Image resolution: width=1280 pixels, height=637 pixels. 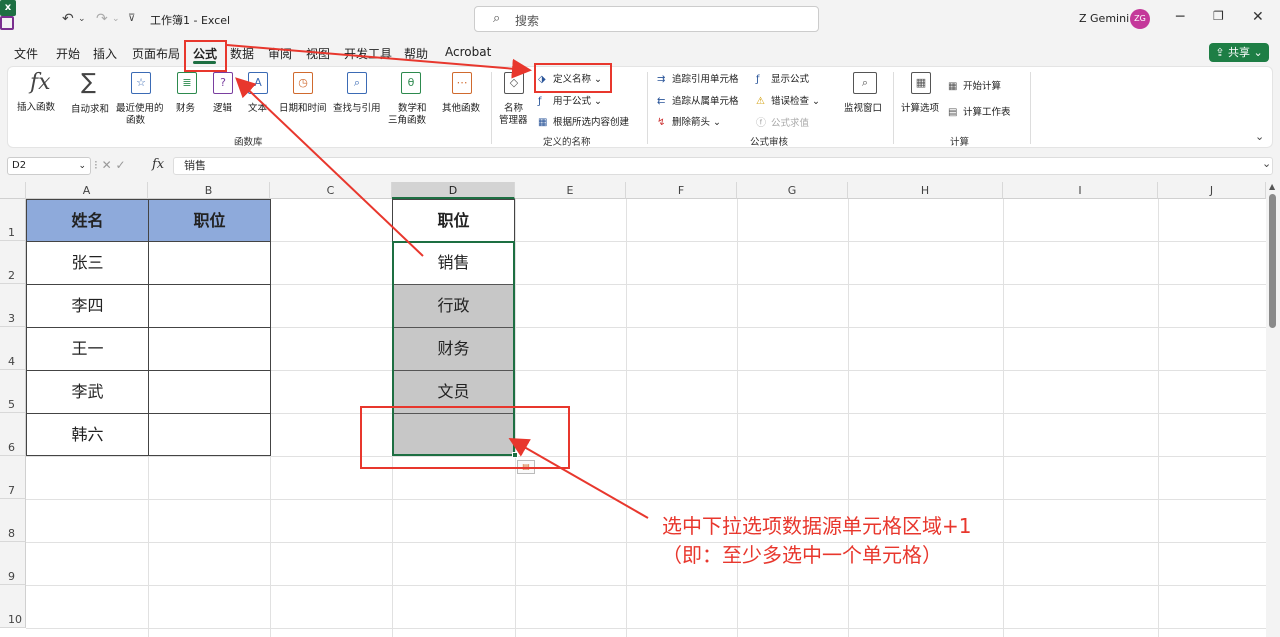 What do you see at coordinates (526, 467) in the screenshot?
I see `quick-analysis-icon: ▤` at bounding box center [526, 467].